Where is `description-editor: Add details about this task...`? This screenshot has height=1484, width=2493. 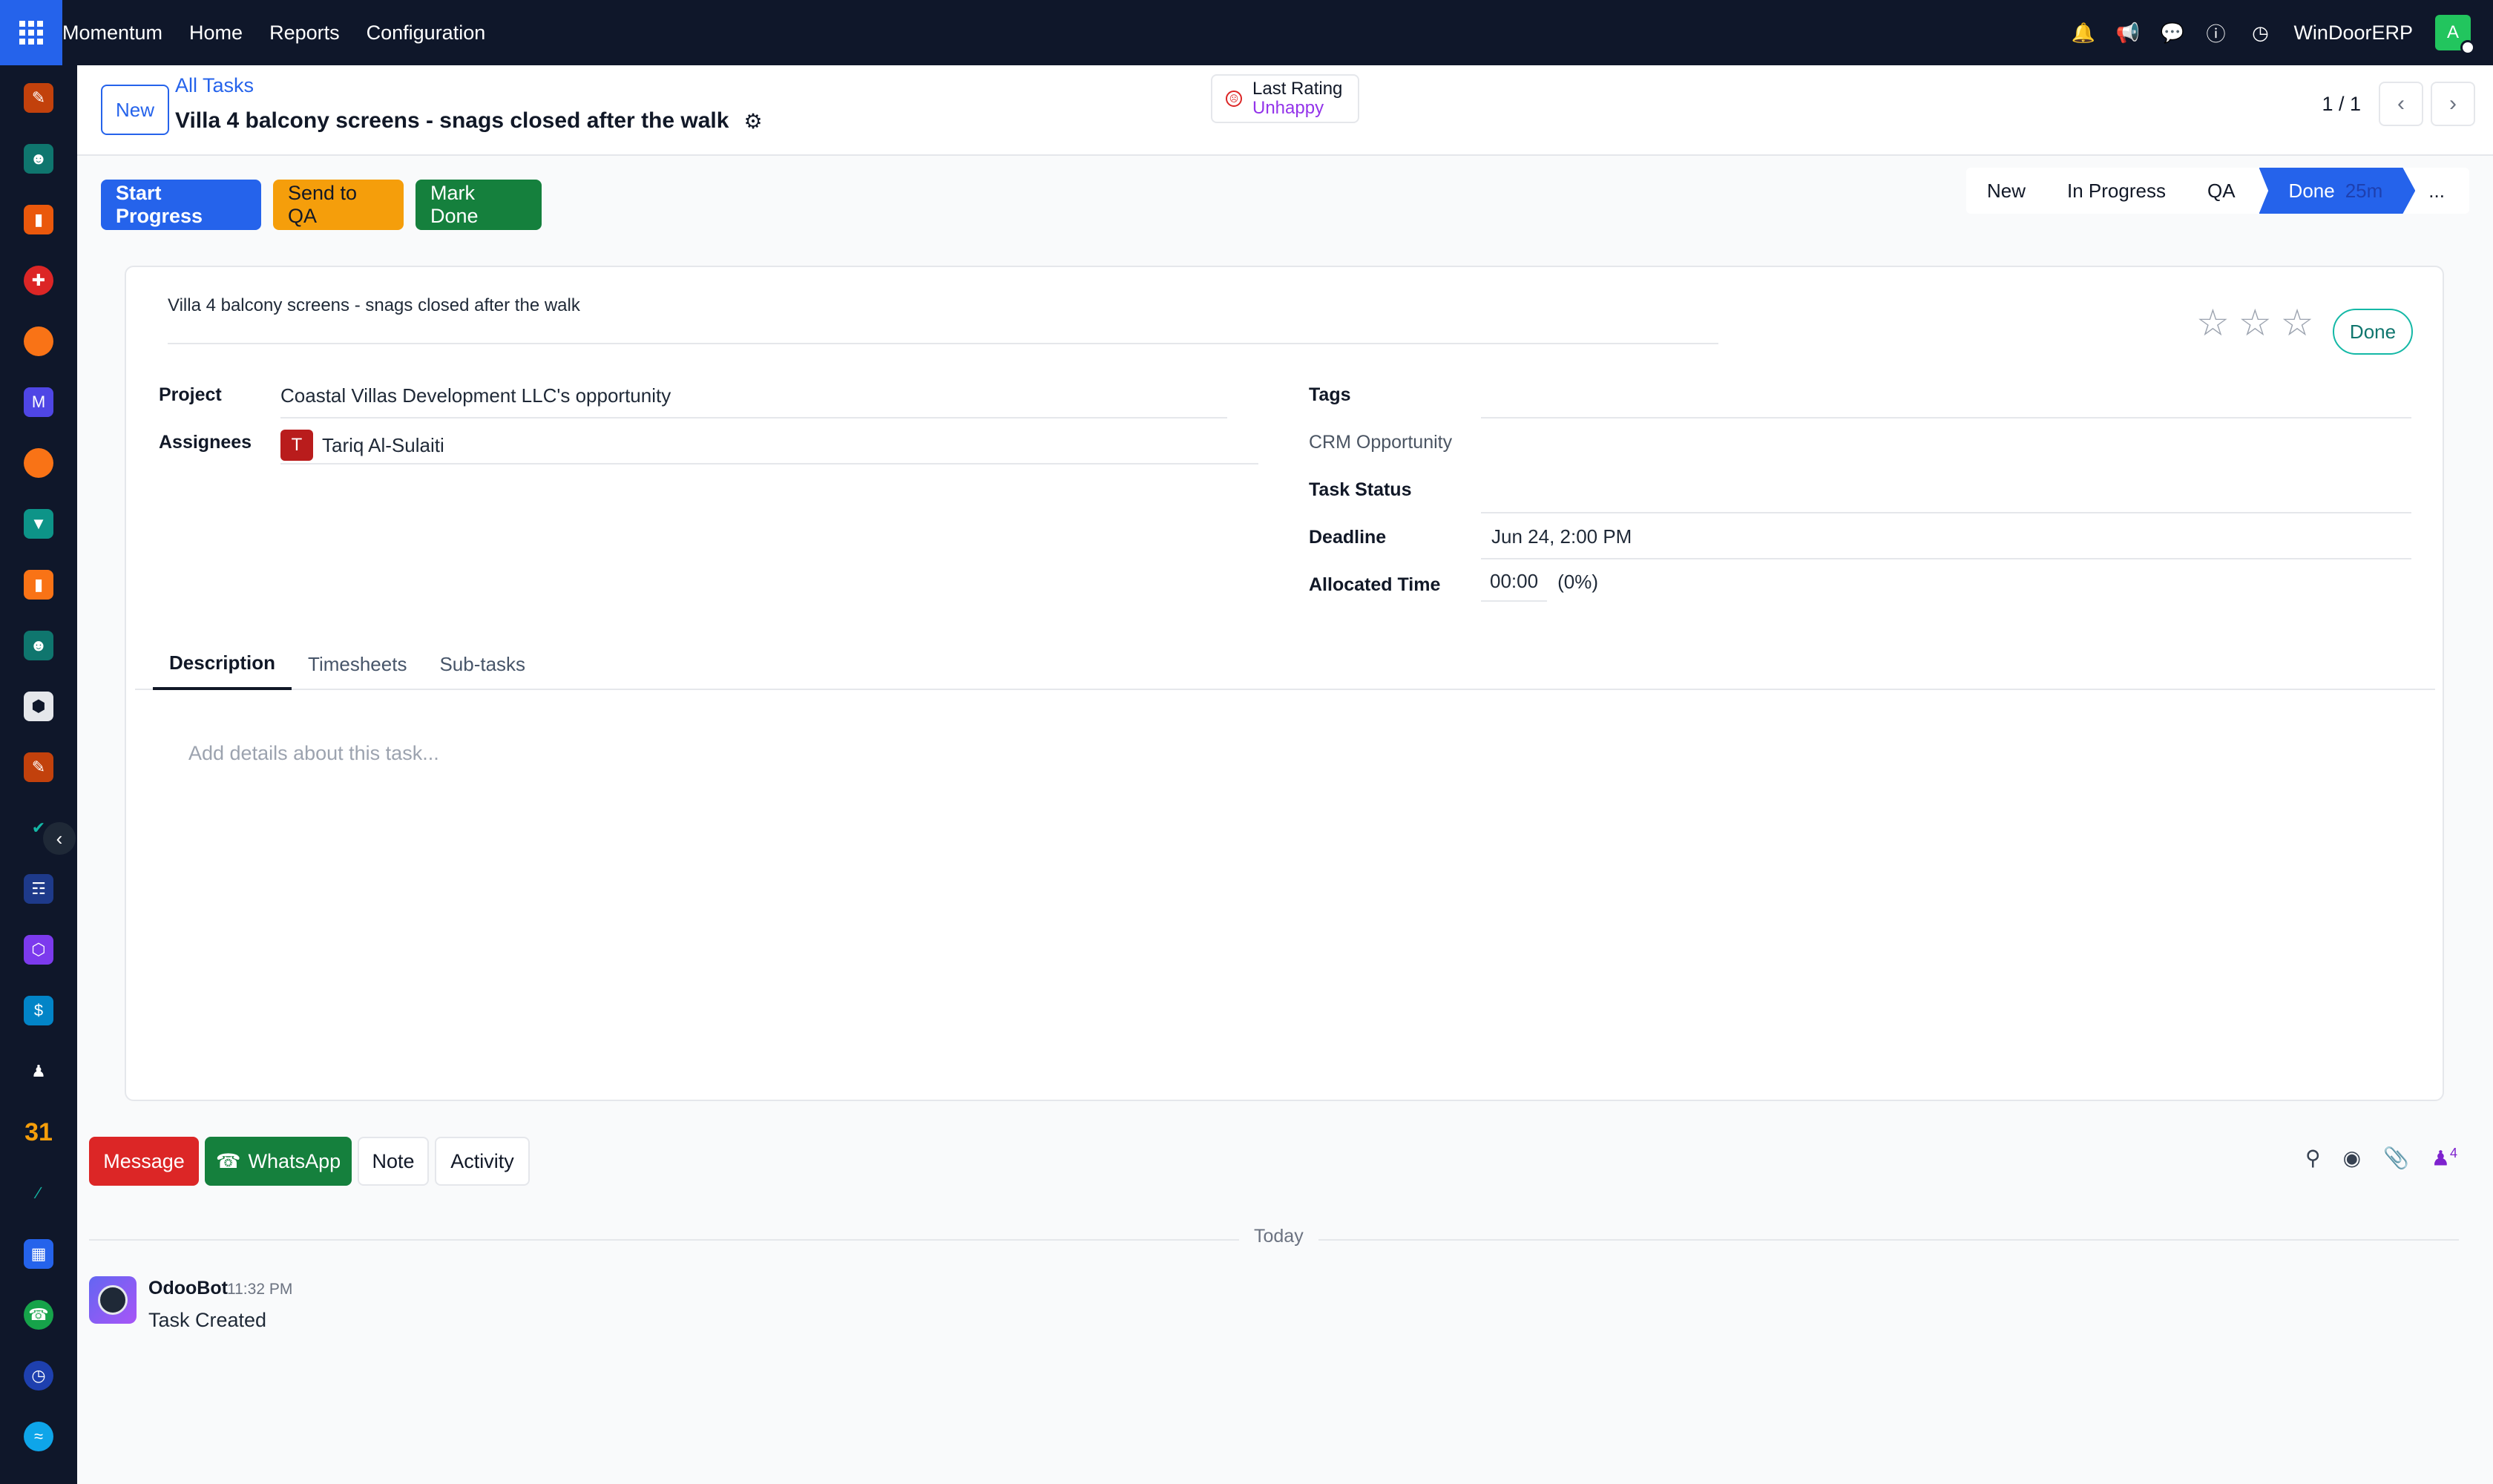
description-editor: Add details about this task... is located at coordinates (313, 753).